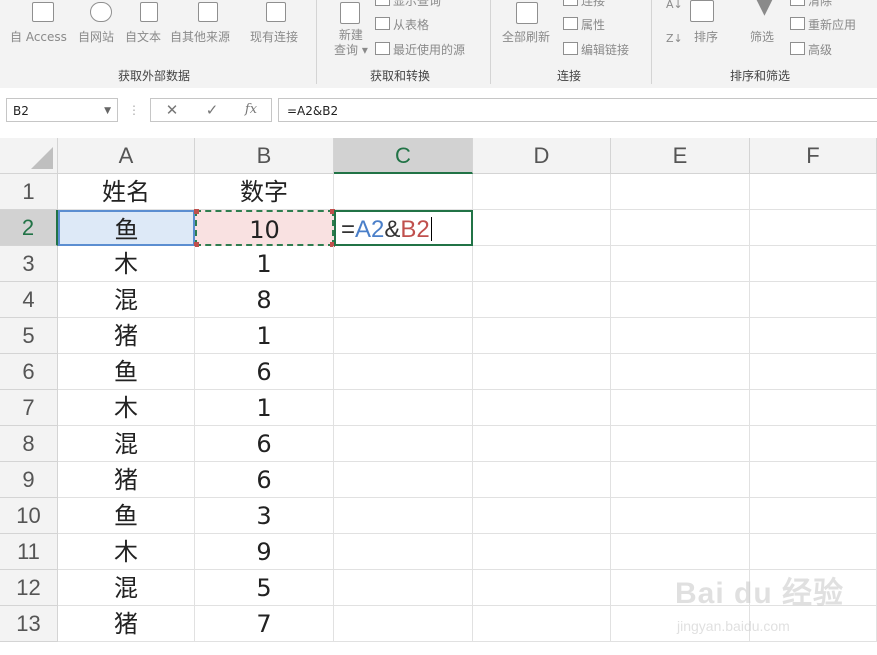 This screenshot has height=655, width=877. Describe the element at coordinates (403, 228) in the screenshot. I see `cell-c2: =A2&B2` at that location.